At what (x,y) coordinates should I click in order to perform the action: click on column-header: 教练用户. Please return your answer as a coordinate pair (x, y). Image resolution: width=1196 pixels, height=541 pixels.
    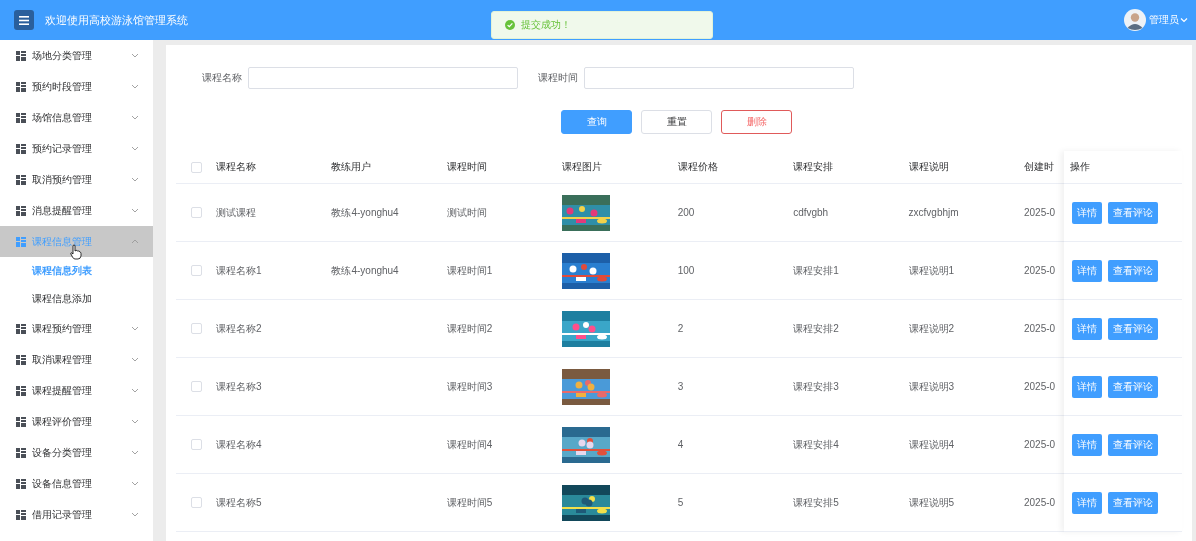
    Looking at the image, I should click on (389, 167).